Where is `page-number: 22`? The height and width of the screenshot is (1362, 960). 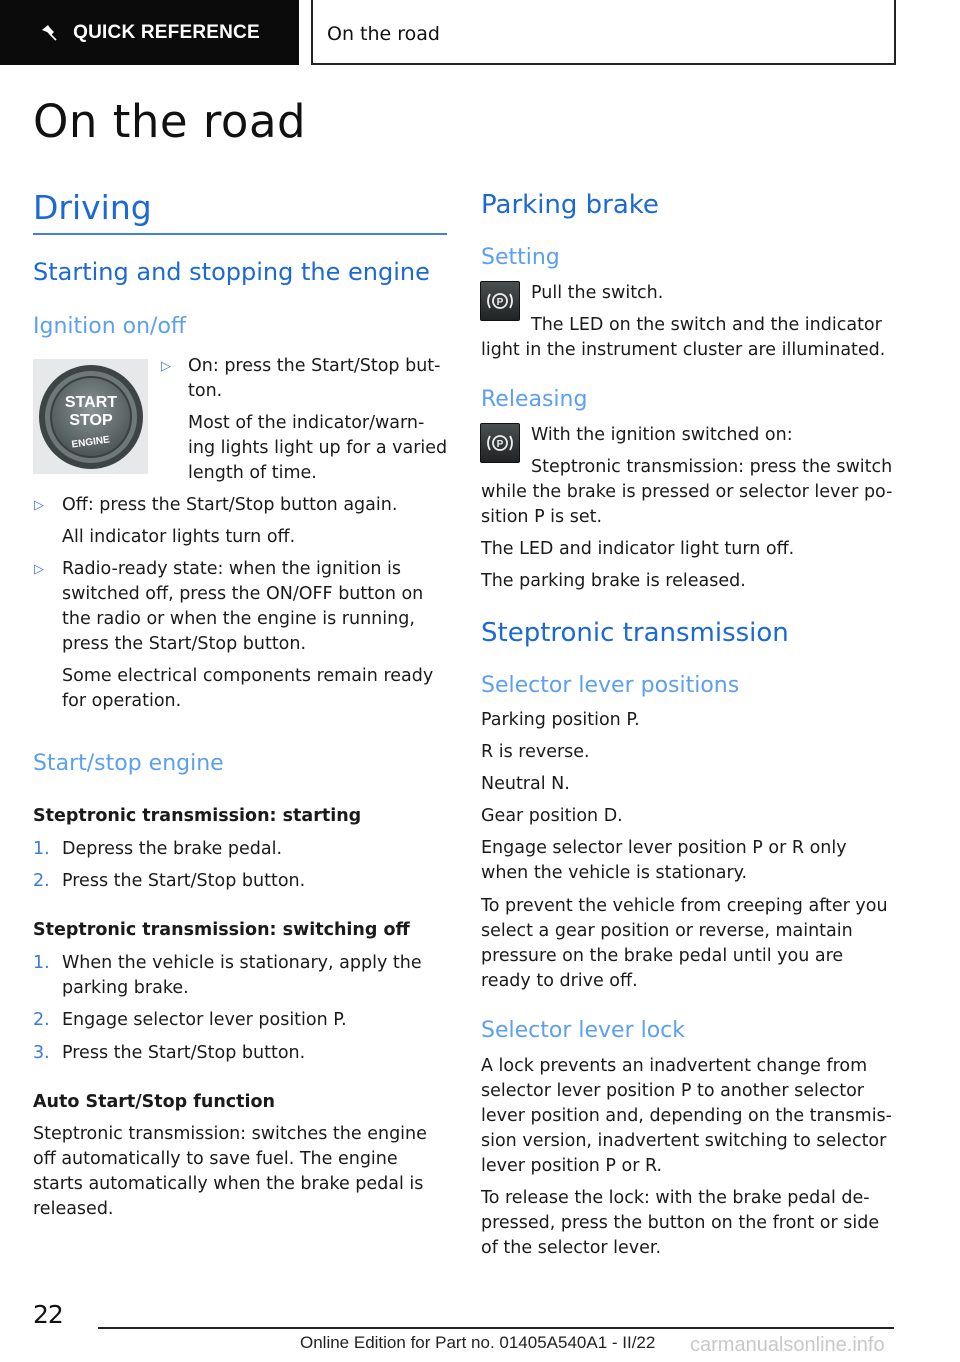 page-number: 22 is located at coordinates (48, 1314).